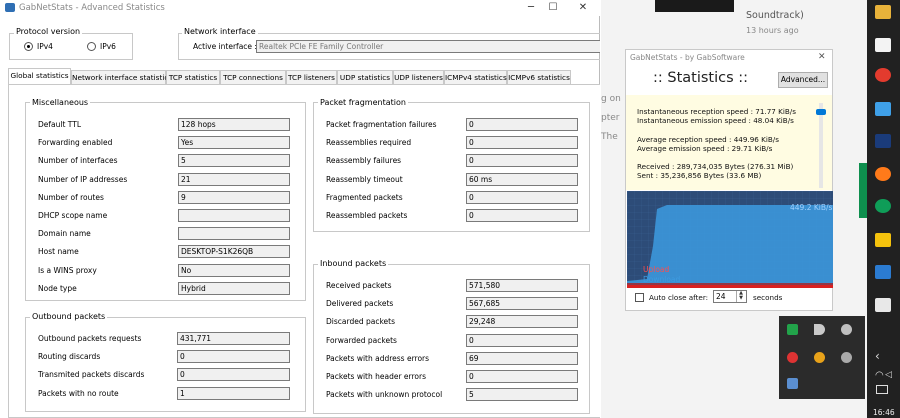 The width and height of the screenshot is (900, 418). What do you see at coordinates (91, 46) in the screenshot?
I see `ipv6-radio` at bounding box center [91, 46].